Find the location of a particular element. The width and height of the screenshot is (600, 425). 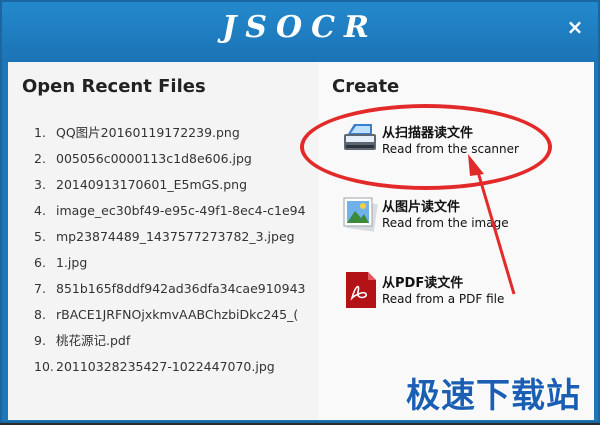

file-name: rBACE1JRFNOjxkmvAABChzbiDkc245_( is located at coordinates (177, 314).